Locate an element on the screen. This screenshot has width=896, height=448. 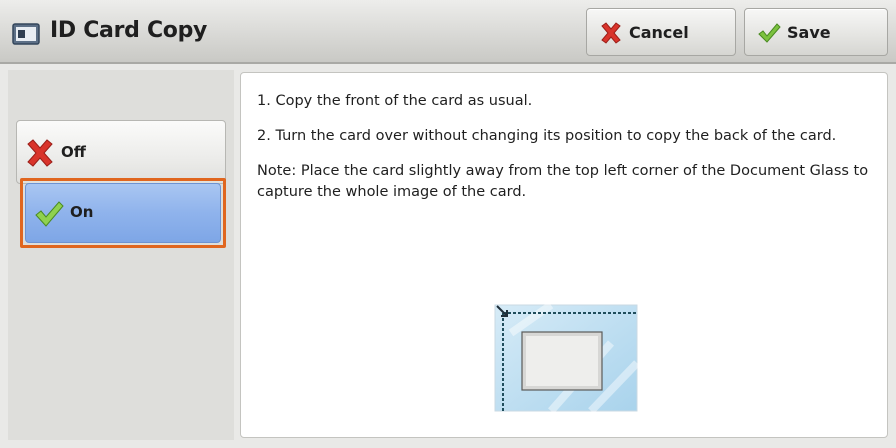
option-off-label: Off is located at coordinates (73, 152).